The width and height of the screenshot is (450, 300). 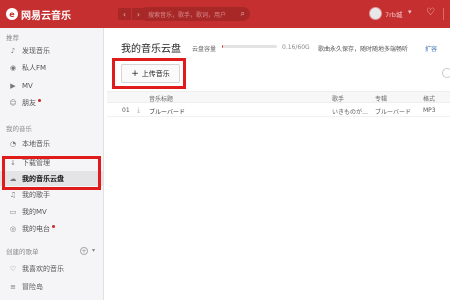 I want to click on heart-icon: ♡, so click(x=13, y=268).